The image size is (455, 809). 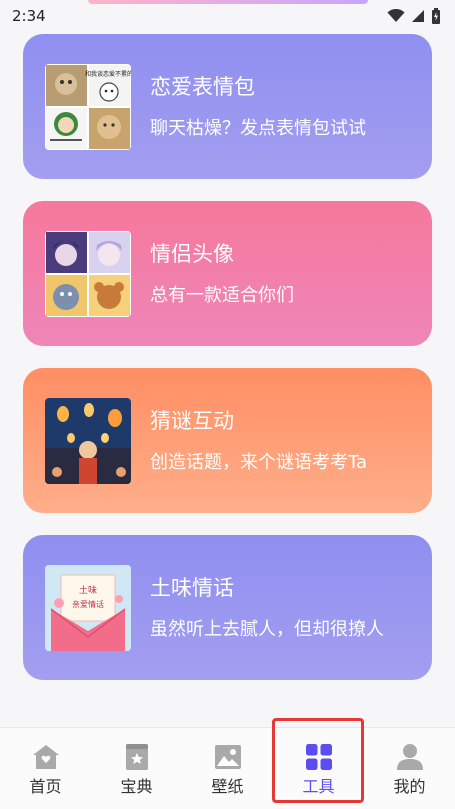 I want to click on love-letter-thumbnail: 土味 亲爱情话, so click(x=88, y=607).